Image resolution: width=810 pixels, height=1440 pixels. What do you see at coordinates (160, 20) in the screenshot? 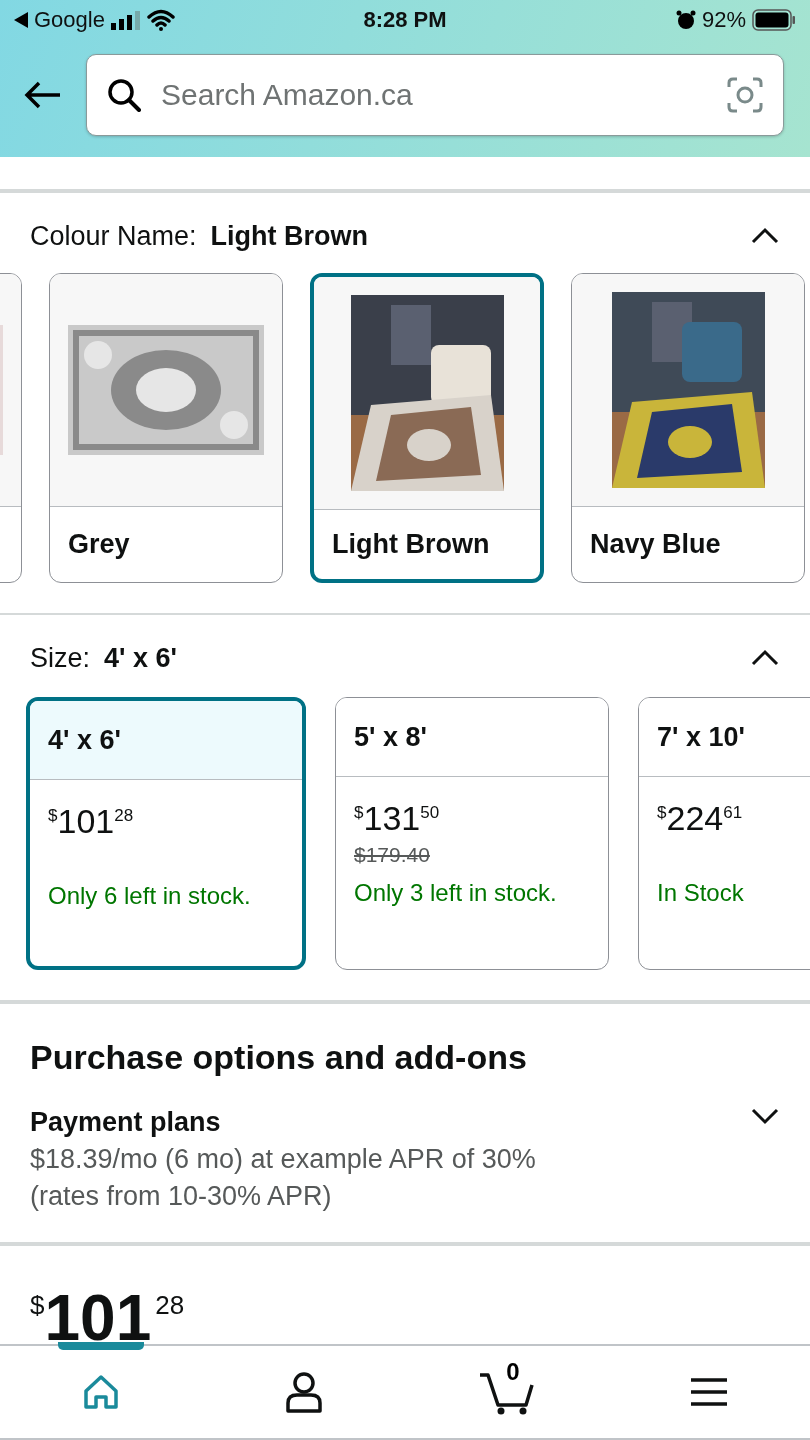
I see `wifi-icon` at bounding box center [160, 20].